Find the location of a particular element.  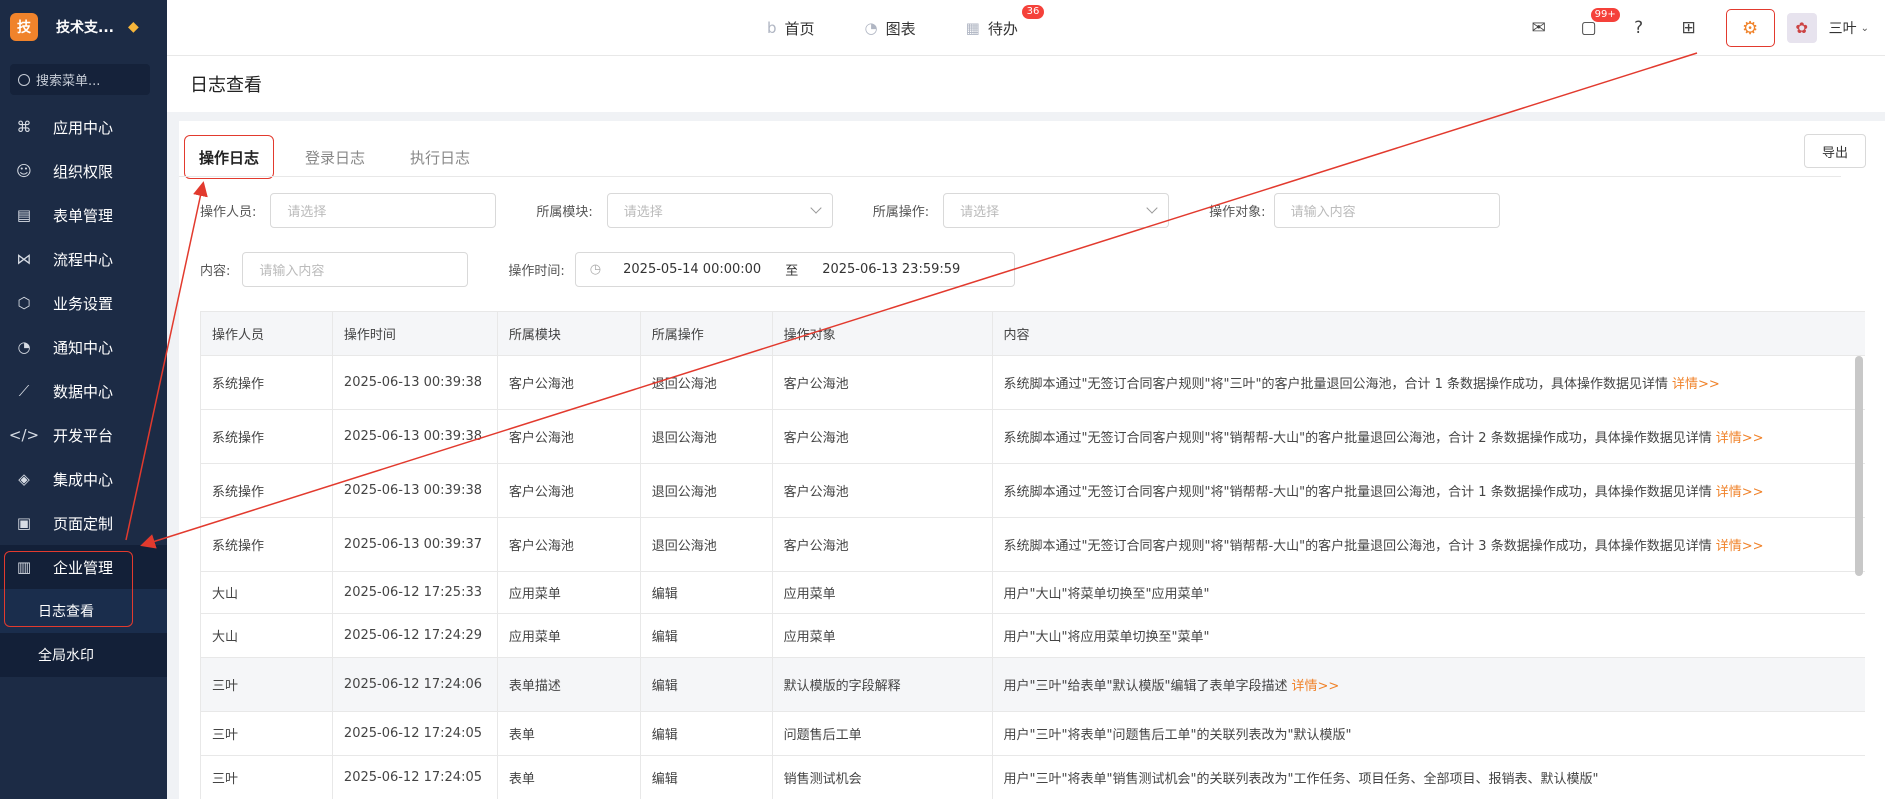

target-input: 请输入内容 is located at coordinates (1386, 210).